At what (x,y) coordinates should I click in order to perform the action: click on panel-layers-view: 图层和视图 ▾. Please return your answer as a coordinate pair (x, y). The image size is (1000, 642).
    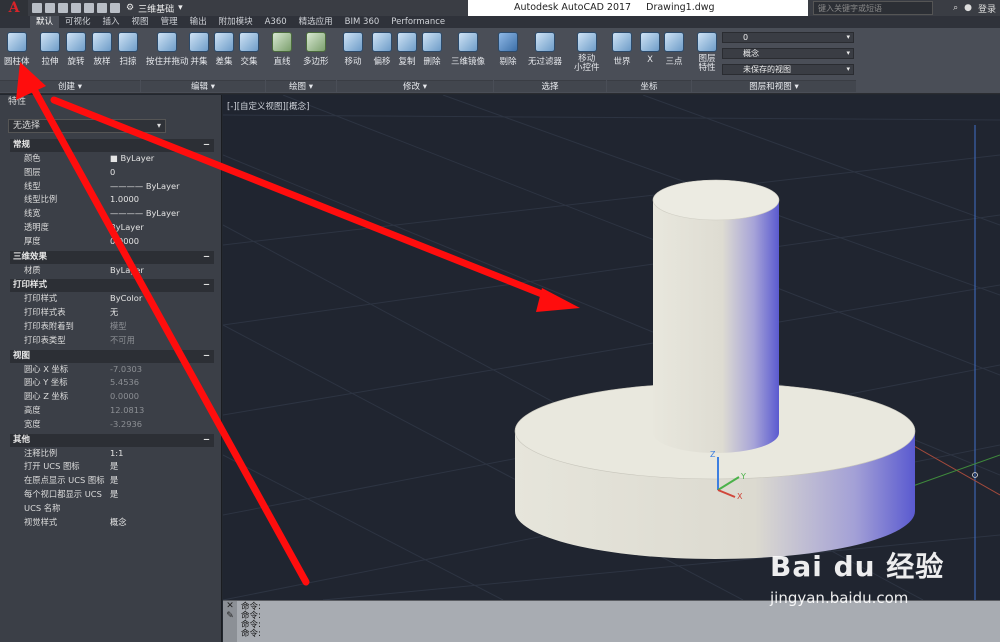
    Looking at the image, I should click on (774, 86).